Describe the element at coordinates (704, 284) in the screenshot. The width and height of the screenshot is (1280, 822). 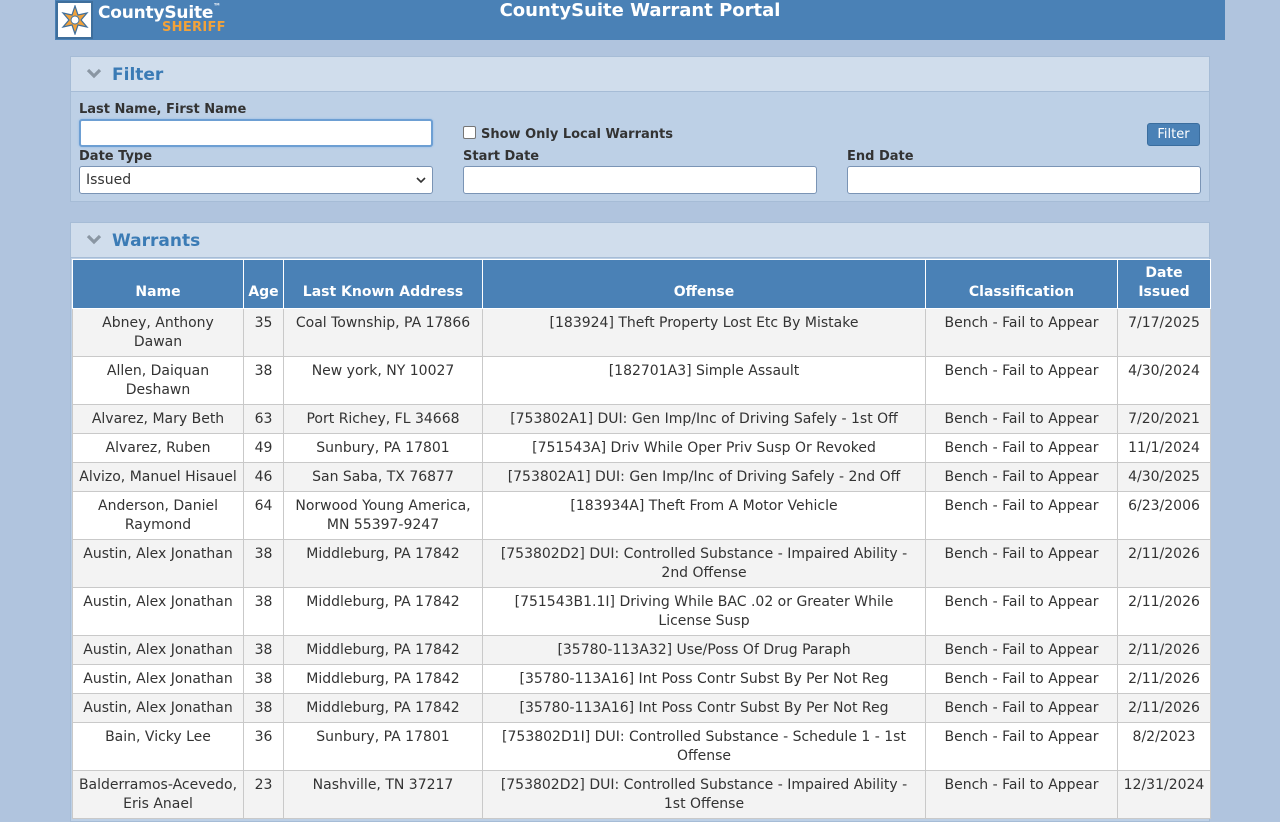
I see `column-header-offense: Offense` at that location.